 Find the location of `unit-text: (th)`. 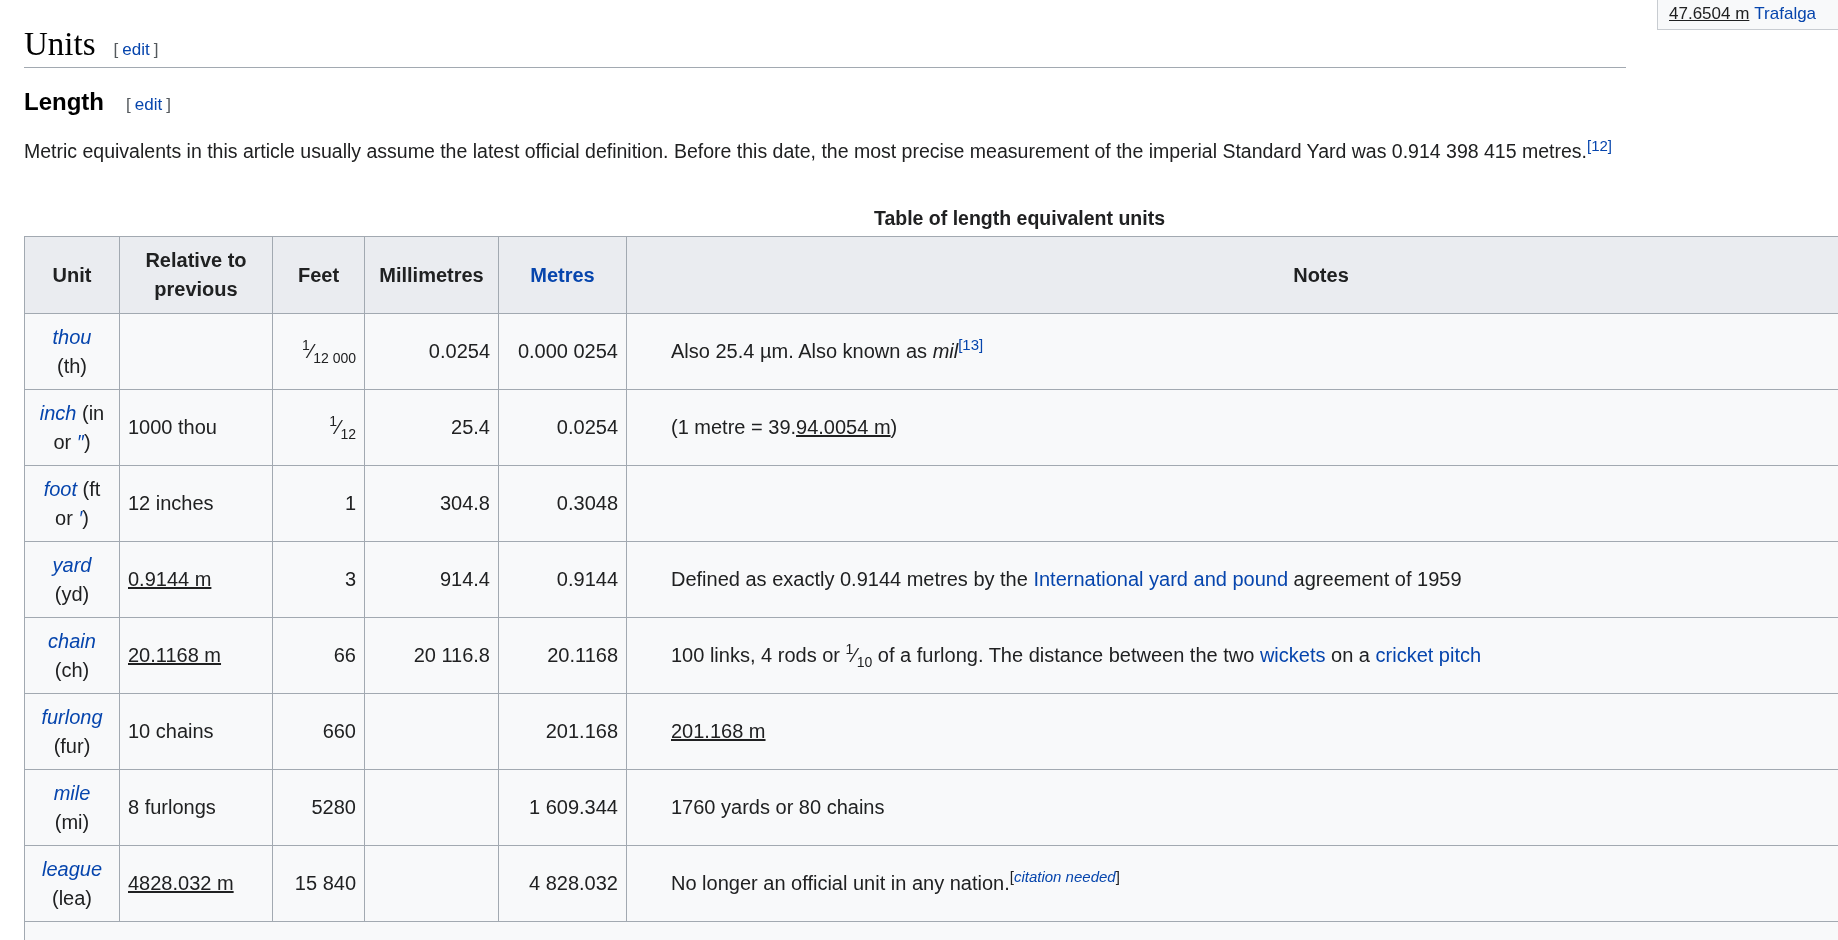

unit-text: (th) is located at coordinates (72, 365).